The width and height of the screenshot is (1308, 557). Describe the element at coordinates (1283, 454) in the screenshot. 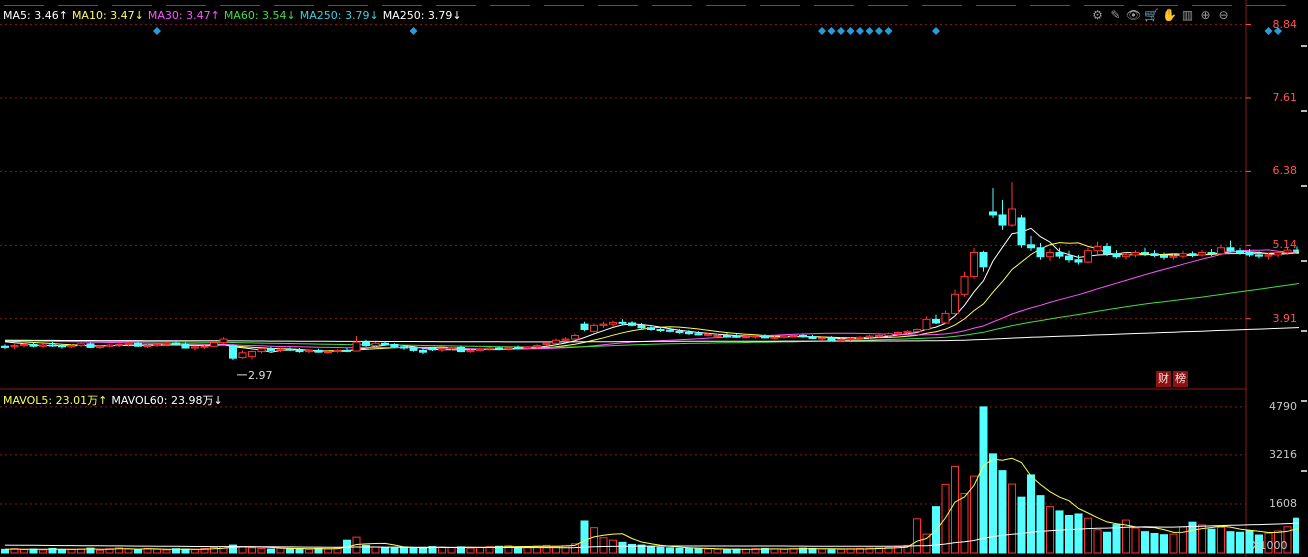

I see `volume-tick-label: 3216` at that location.